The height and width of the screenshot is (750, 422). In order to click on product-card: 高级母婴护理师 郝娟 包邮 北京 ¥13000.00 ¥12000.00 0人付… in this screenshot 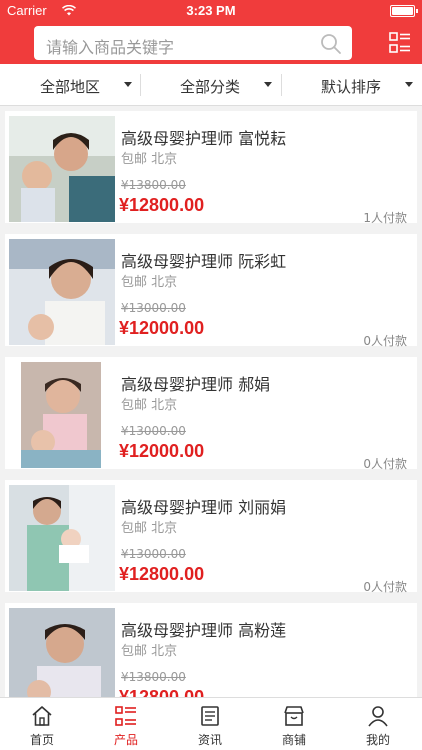, I will do `click(211, 414)`.